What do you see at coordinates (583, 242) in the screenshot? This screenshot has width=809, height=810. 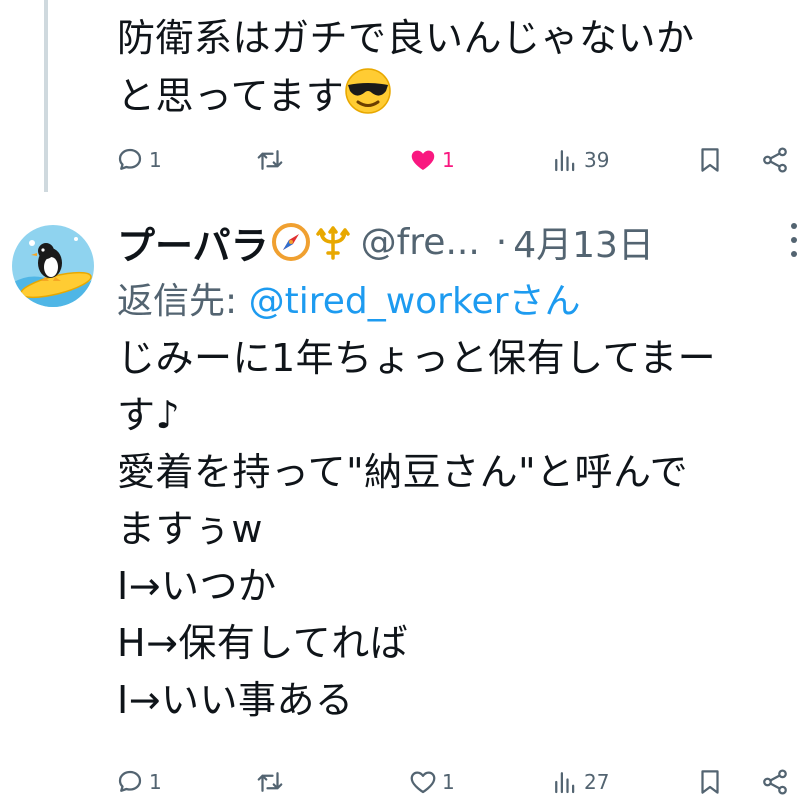 I see `tweet-date: 4月13日` at bounding box center [583, 242].